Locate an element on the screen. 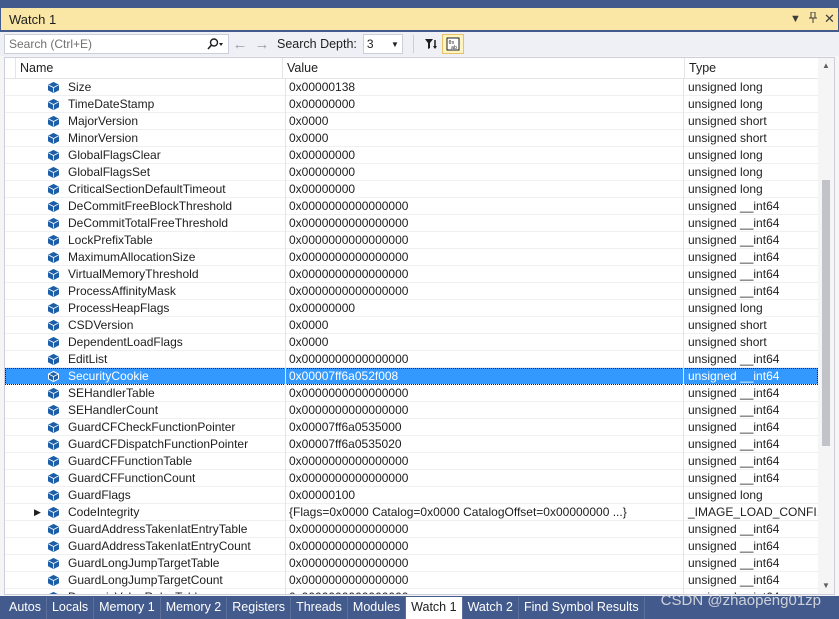 This screenshot has height=619, width=839. watch-row: GlobalFlagsSet 0x00000000 unsigned long is located at coordinates (411, 172).